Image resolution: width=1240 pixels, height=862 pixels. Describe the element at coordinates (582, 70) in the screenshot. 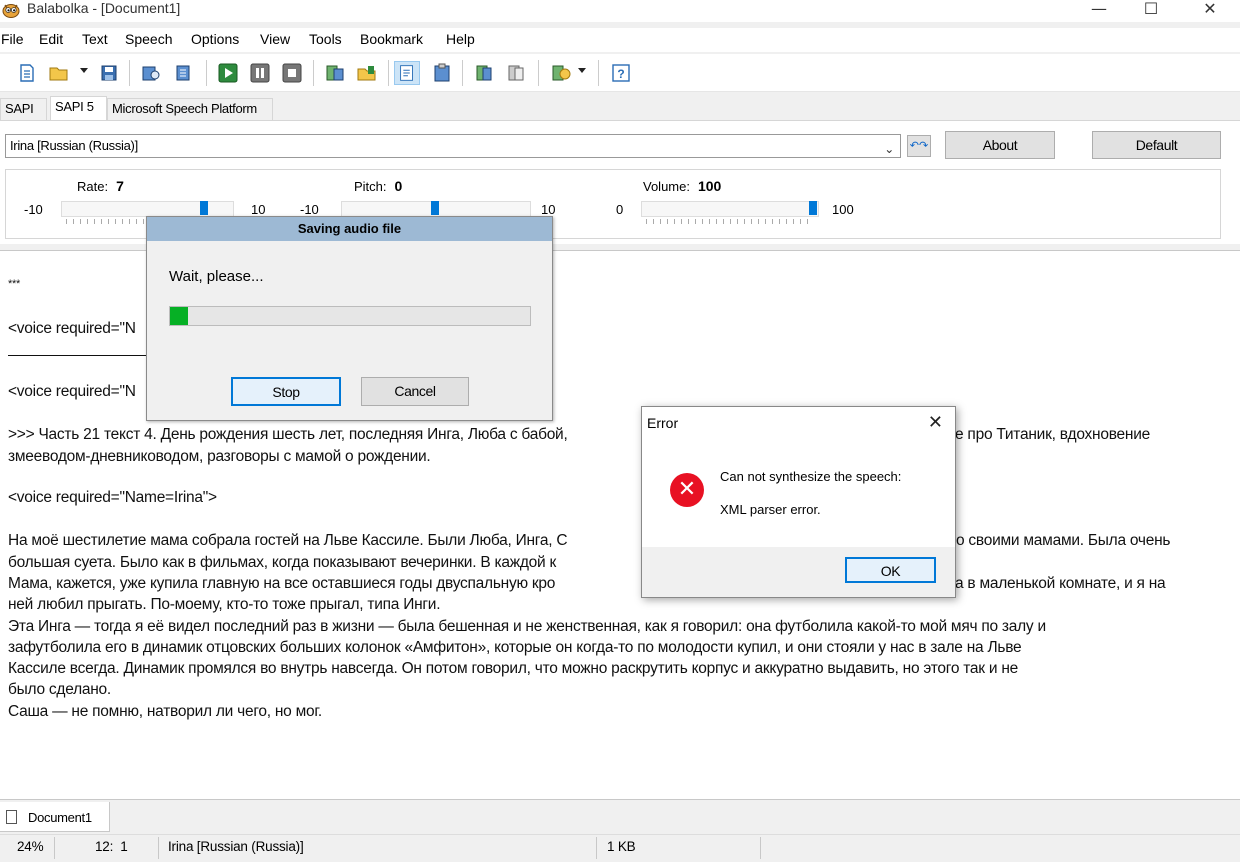

I see `voices-dropdown-arrow-icon` at that location.